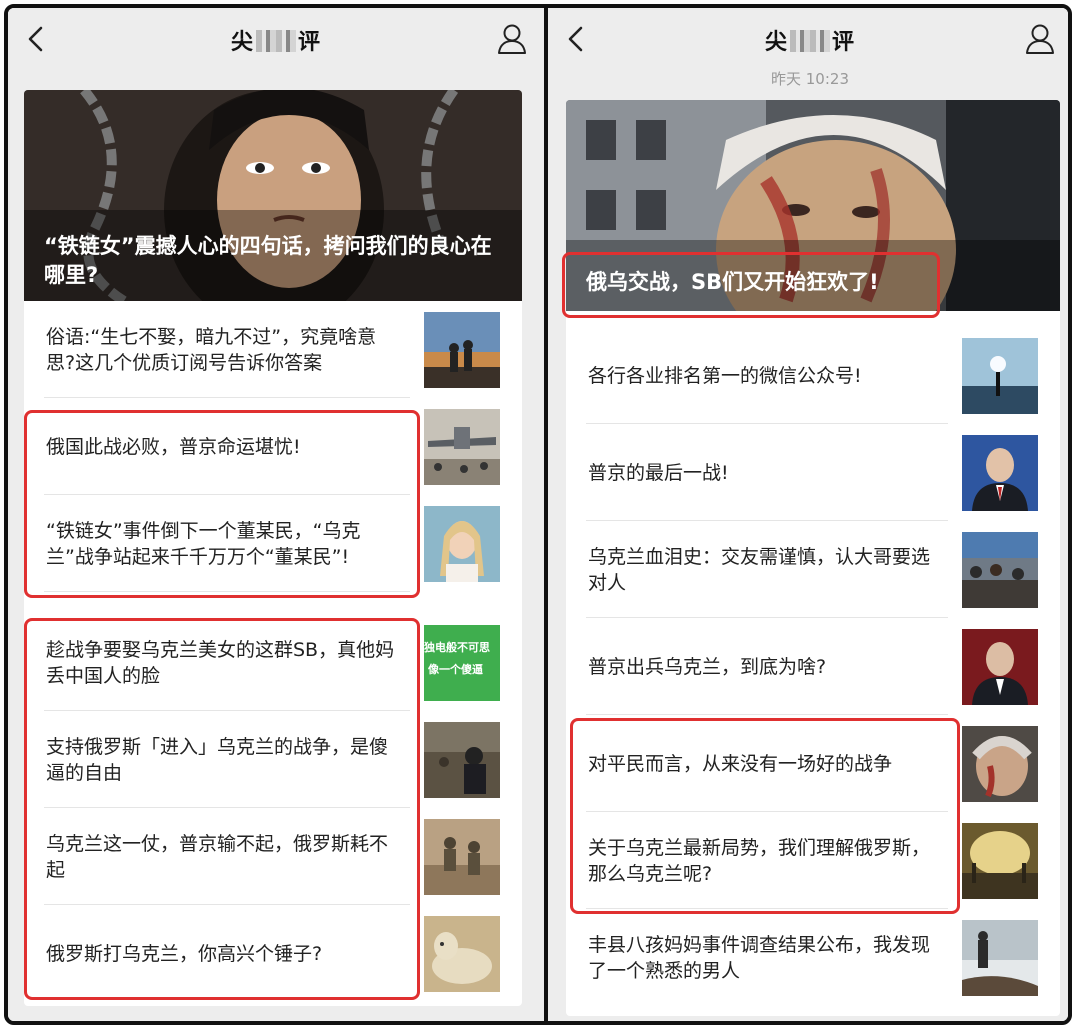 The image size is (1080, 1031). What do you see at coordinates (268, 260) in the screenshot?
I see `hero-title: “铁链女”震撼人心的四句话，拷问我们的良心在哪里?` at bounding box center [268, 260].